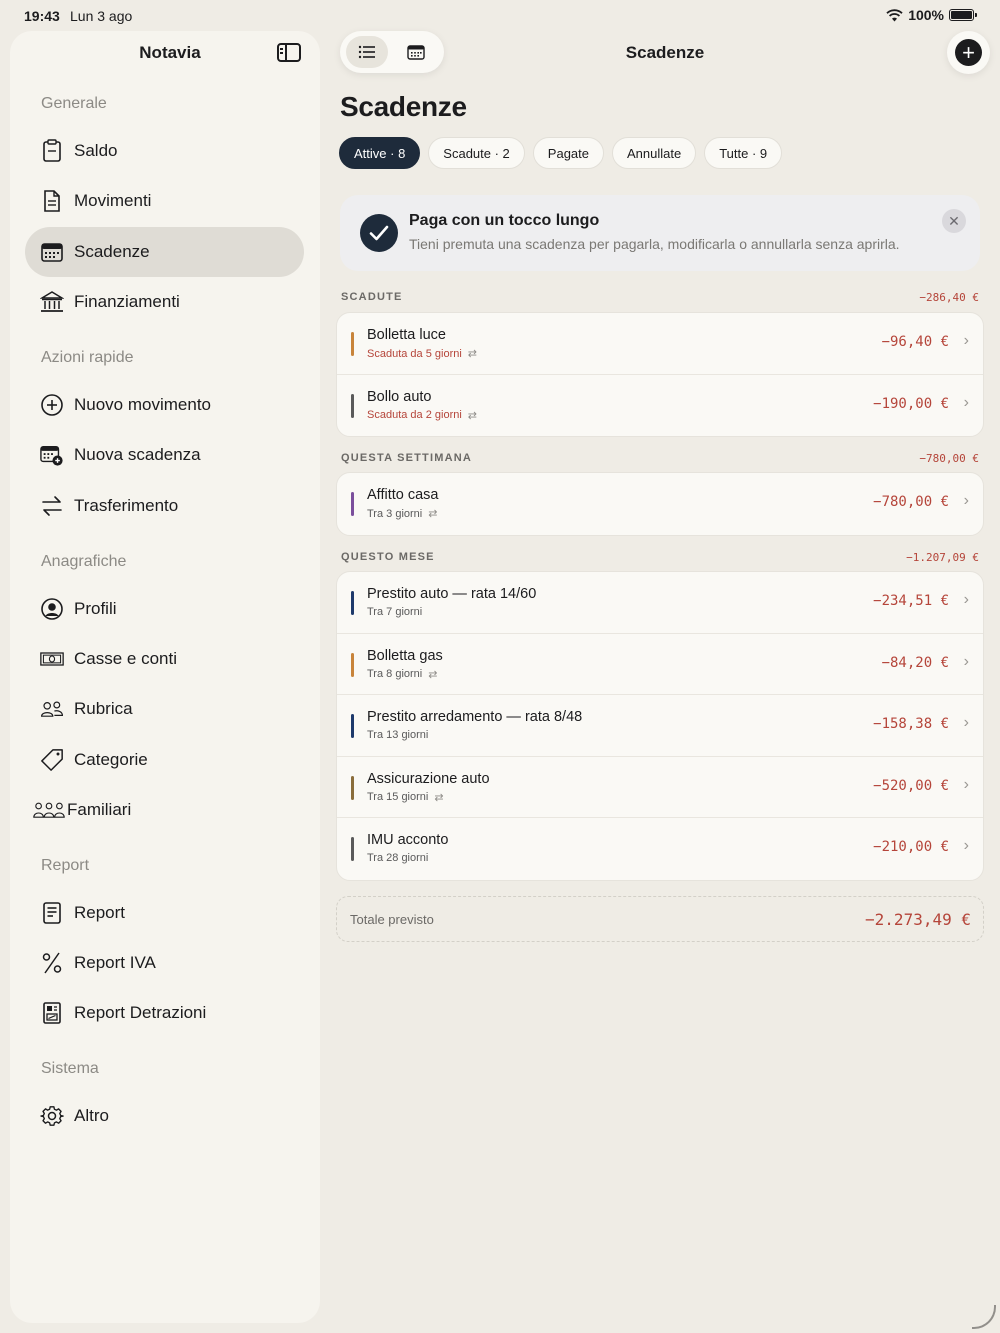 The image size is (1000, 1333). What do you see at coordinates (289, 52) in the screenshot?
I see `sidebar-toggle-icon` at bounding box center [289, 52].